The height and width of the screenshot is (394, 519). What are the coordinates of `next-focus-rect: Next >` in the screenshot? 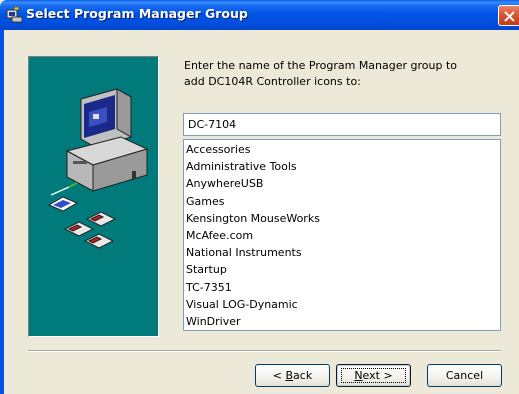 It's located at (373, 375).